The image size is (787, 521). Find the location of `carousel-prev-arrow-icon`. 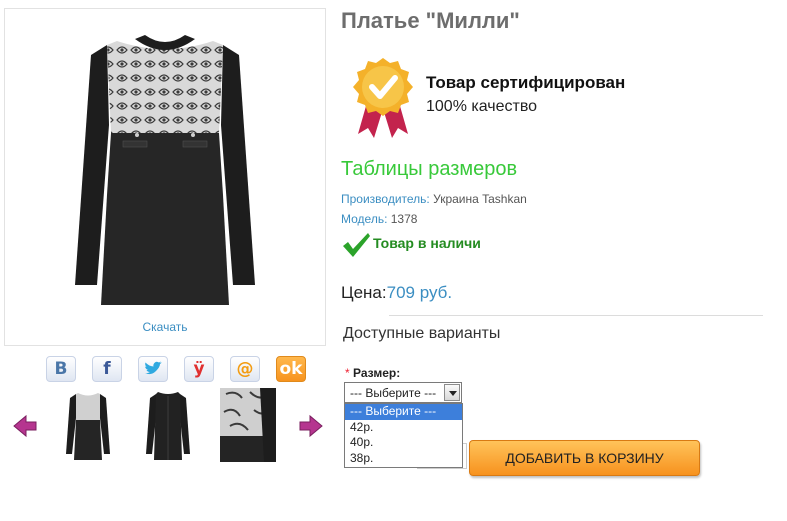

carousel-prev-arrow-icon is located at coordinates (25, 426).